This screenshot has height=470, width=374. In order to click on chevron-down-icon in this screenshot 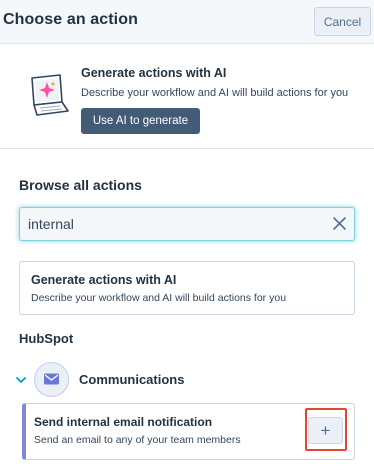, I will do `click(21, 380)`.